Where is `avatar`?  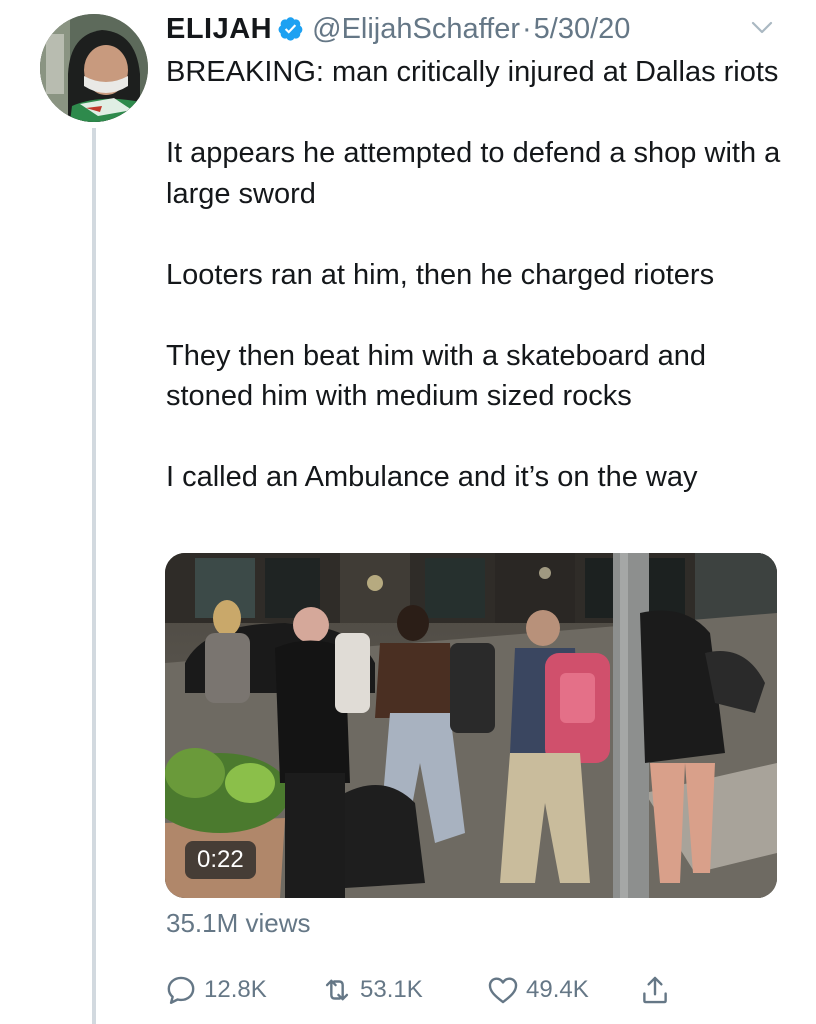 avatar is located at coordinates (94, 68).